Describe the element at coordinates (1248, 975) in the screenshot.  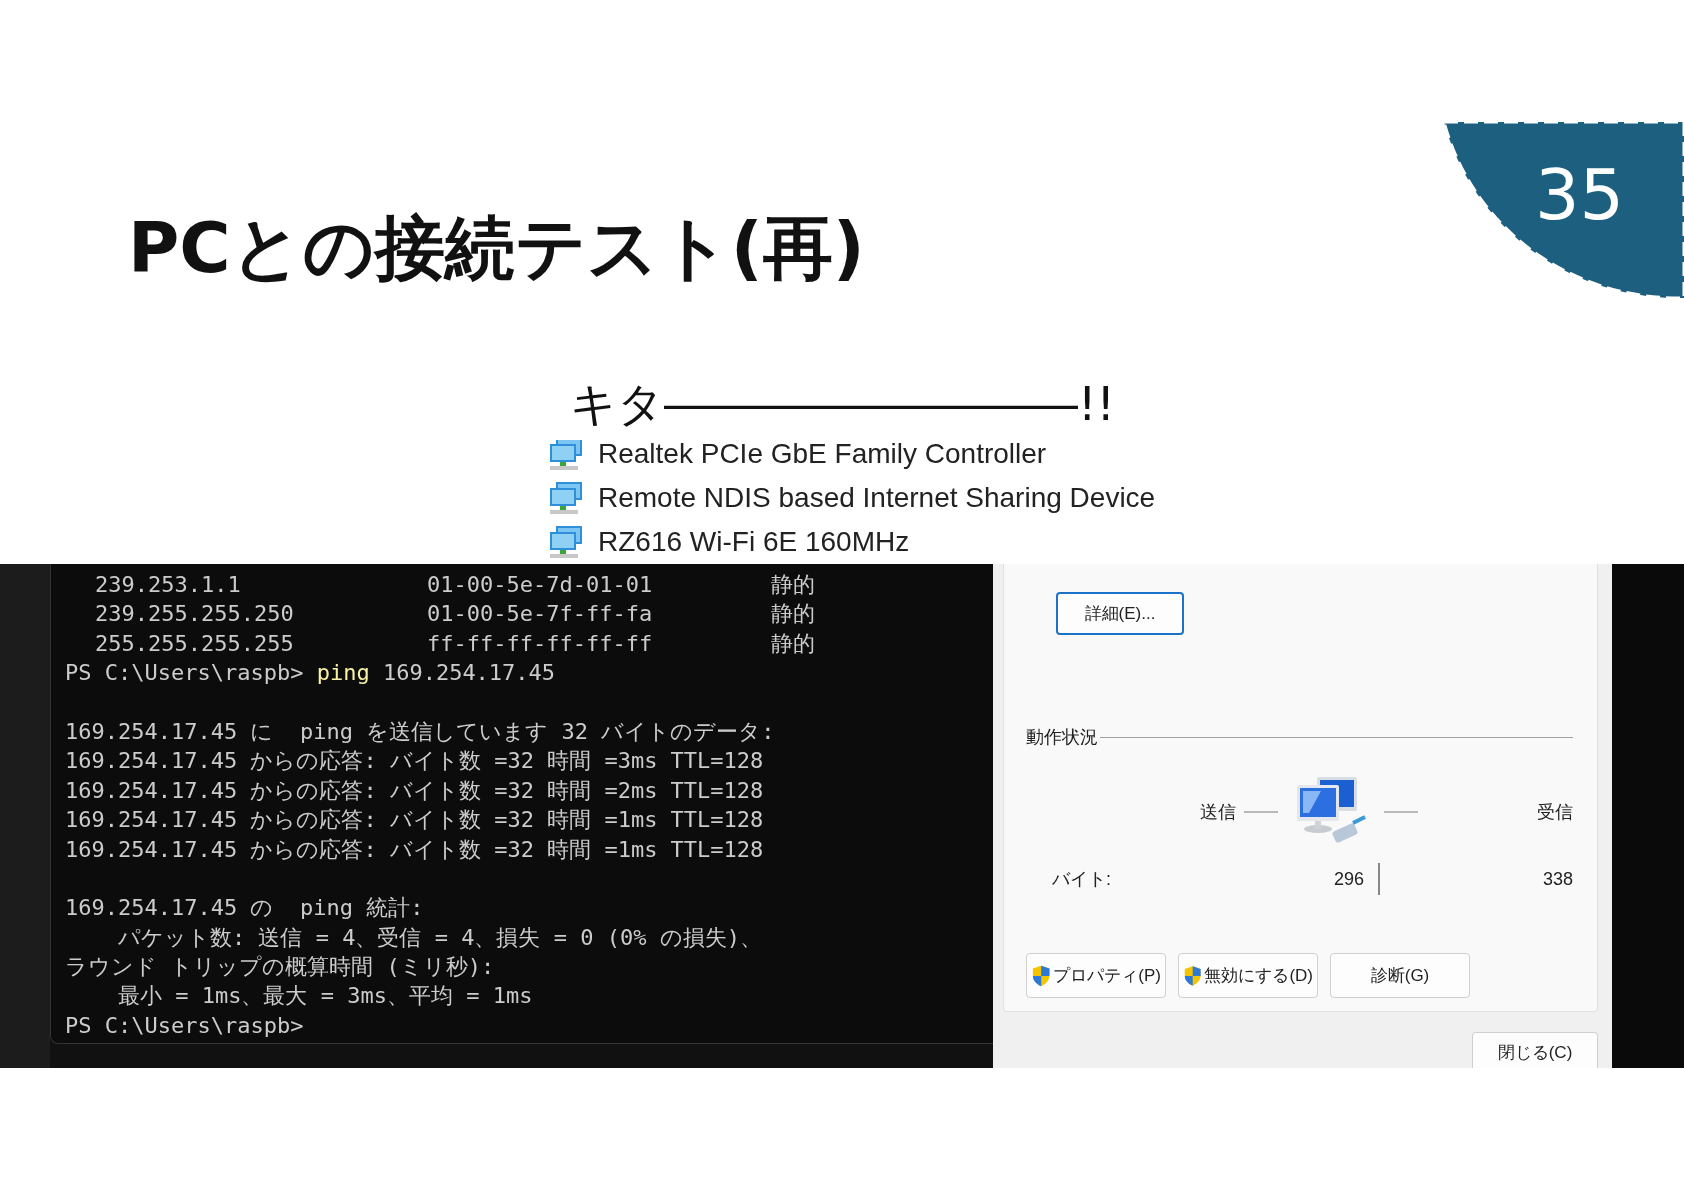
I see `dialog-button: 無効にする(D)` at that location.